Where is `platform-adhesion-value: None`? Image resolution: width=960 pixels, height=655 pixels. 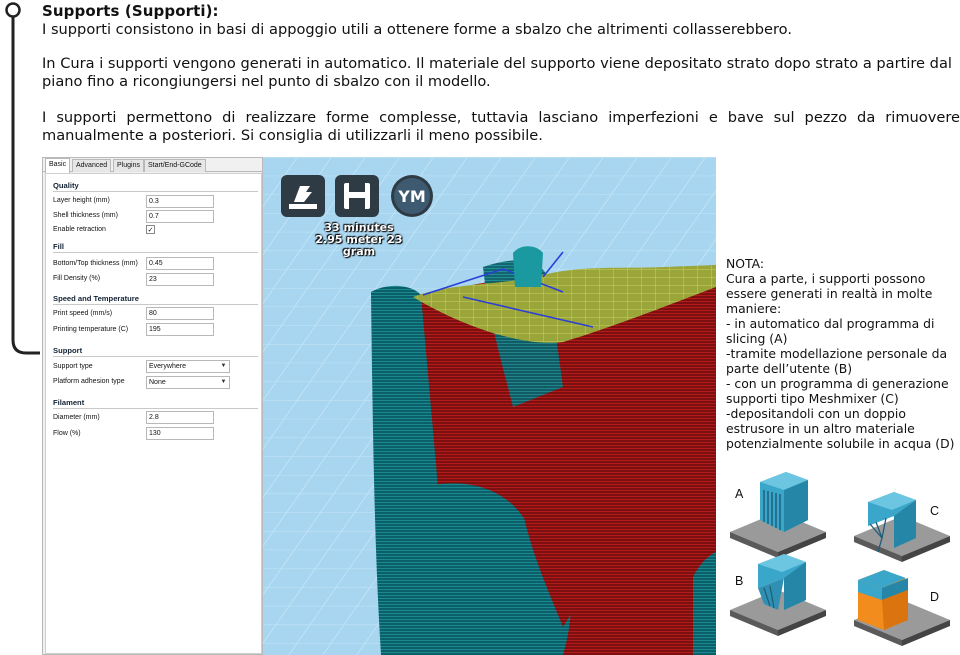
platform-adhesion-value: None is located at coordinates (157, 382).